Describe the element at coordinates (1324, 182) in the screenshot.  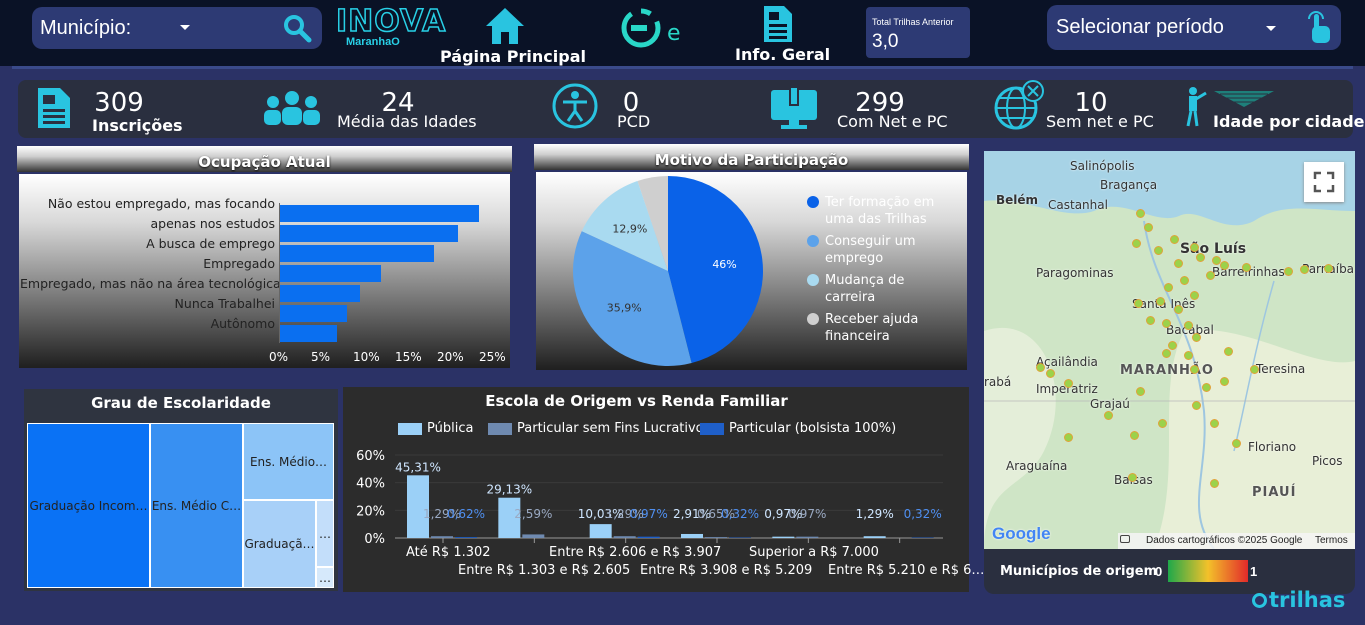
I see `fullscreen-button` at that location.